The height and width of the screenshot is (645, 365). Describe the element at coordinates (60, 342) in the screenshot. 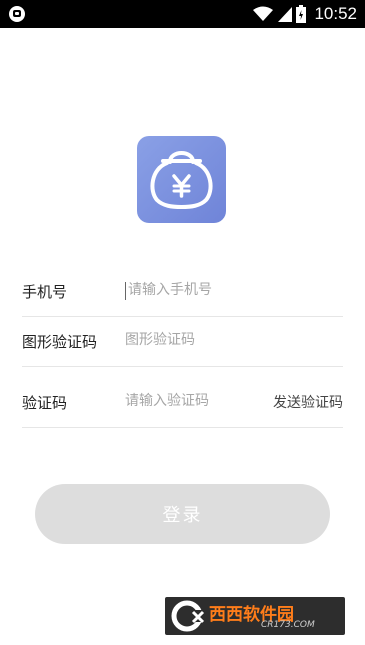

I see `captcha-label: 图形验证码` at that location.